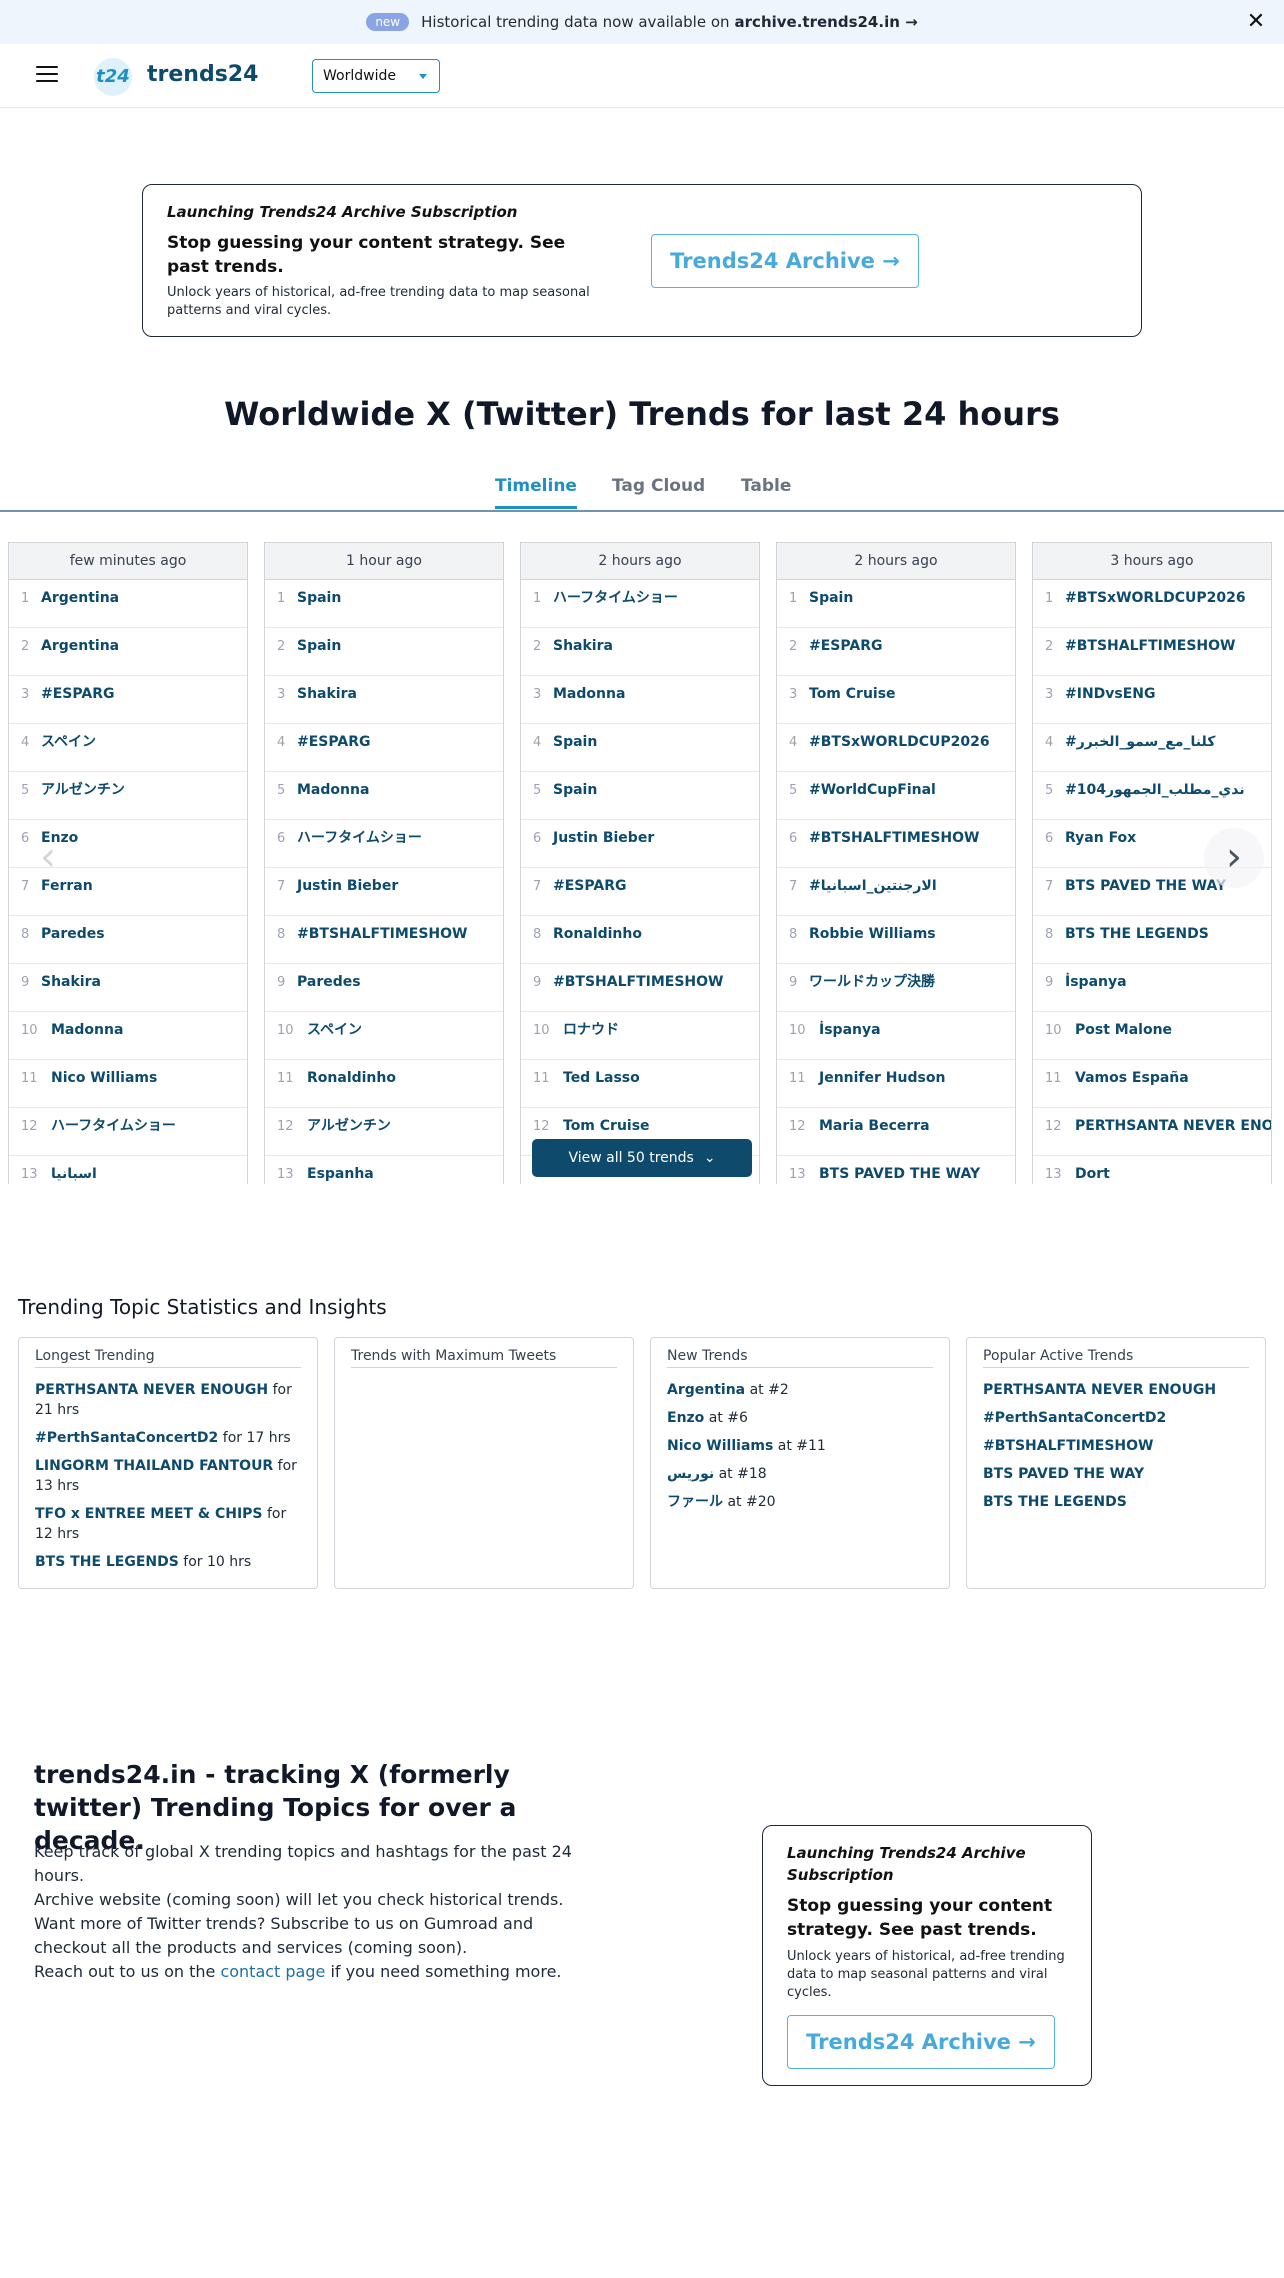 This screenshot has height=2278, width=1284. I want to click on close-icon: ✕, so click(1256, 22).